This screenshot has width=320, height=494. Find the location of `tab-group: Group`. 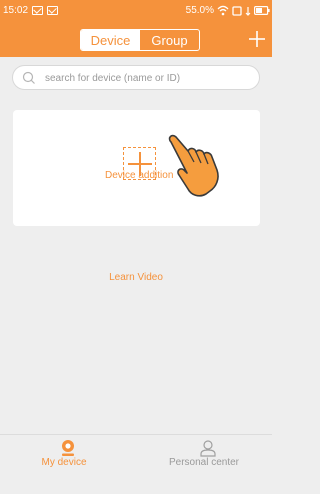

tab-group: Group is located at coordinates (169, 40).